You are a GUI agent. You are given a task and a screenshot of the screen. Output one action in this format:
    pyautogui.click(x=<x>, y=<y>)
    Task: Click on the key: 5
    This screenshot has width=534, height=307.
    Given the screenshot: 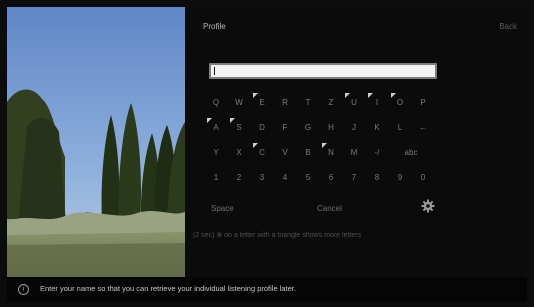 What is the action you would take?
    pyautogui.click(x=308, y=178)
    